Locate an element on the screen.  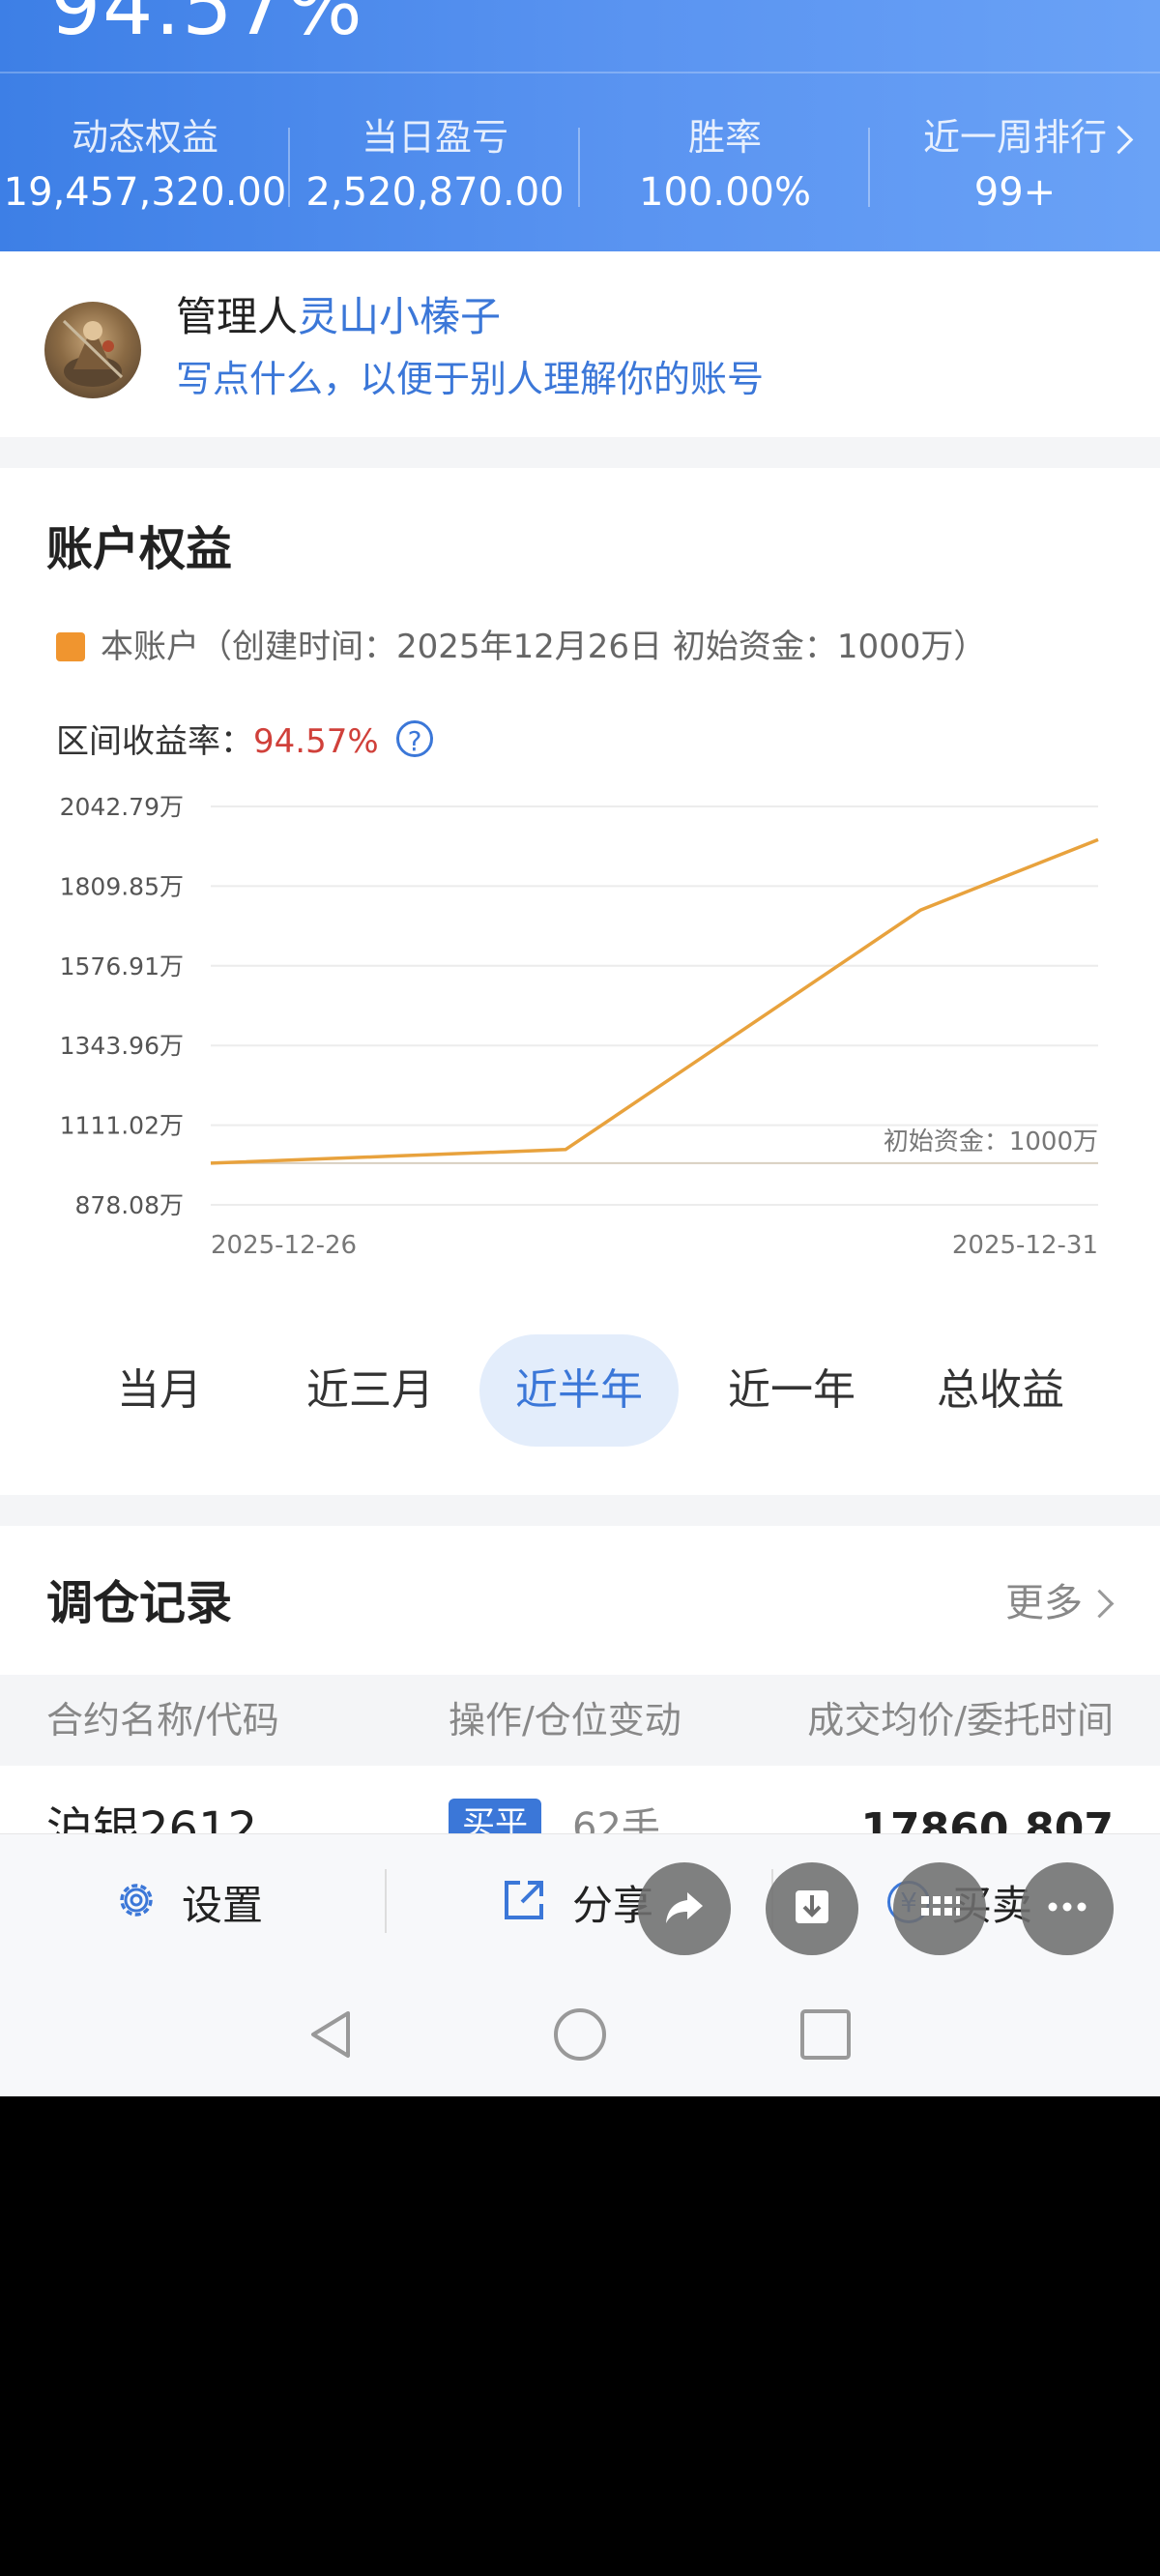
y-tick-label: 2042.79万 is located at coordinates (122, 807).